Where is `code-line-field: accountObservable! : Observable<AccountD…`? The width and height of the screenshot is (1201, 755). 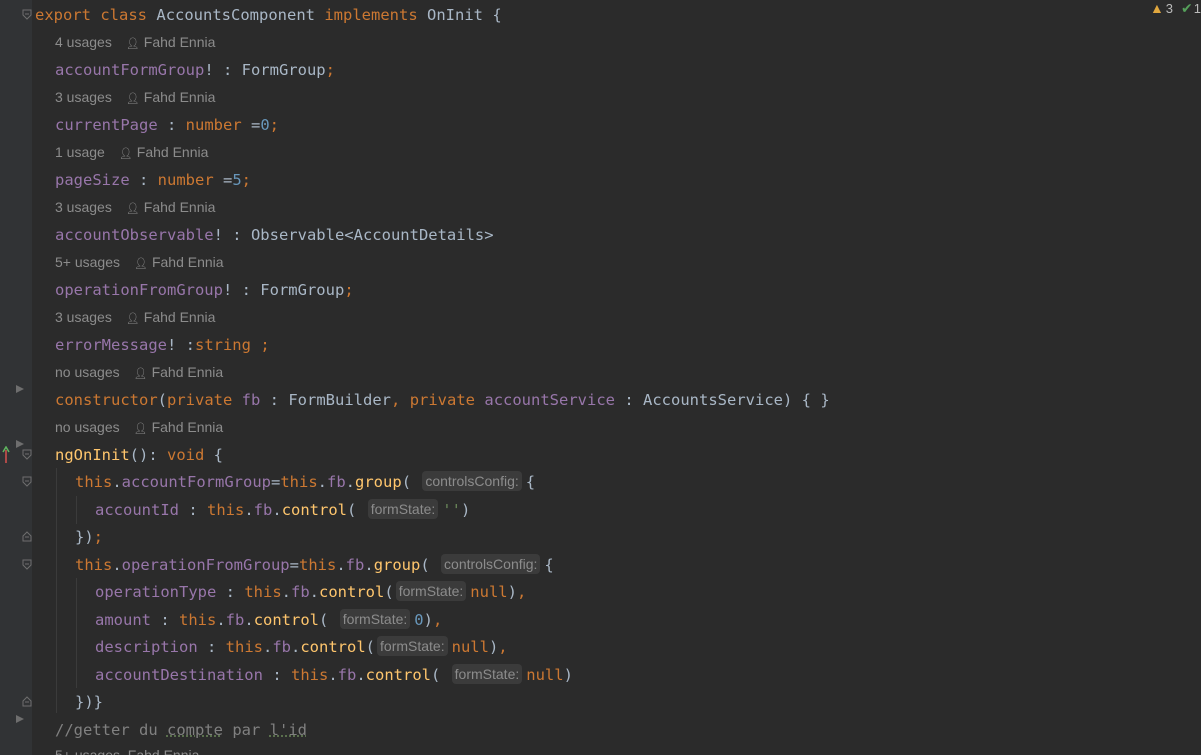
code-line-field: accountObservable! : Observable<AccountD… is located at coordinates (274, 235).